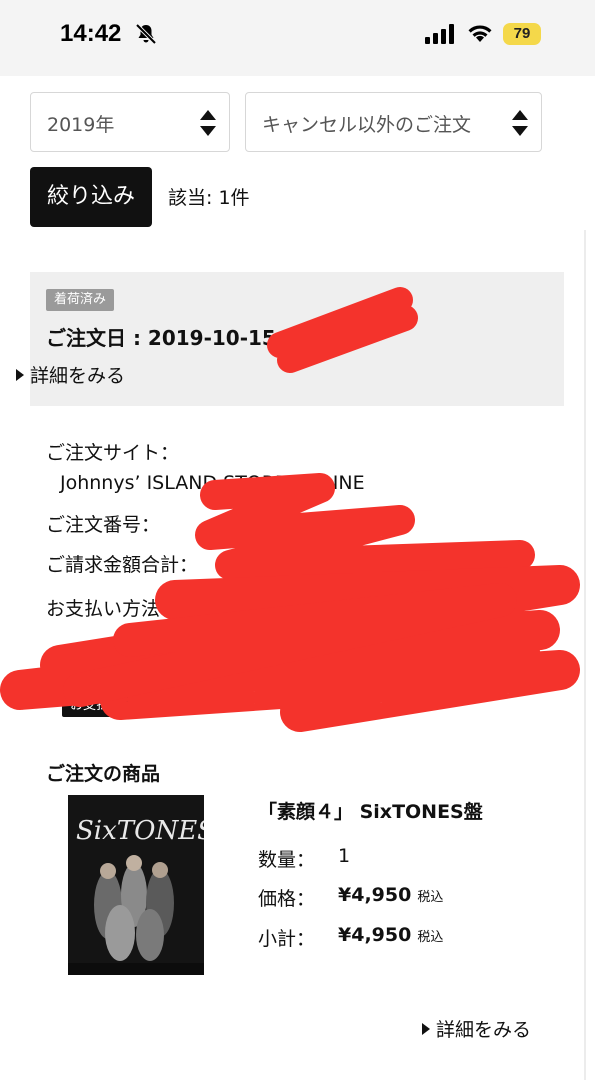  Describe the element at coordinates (430, 897) in the screenshot. I see `price-tax-note: 税込` at that location.